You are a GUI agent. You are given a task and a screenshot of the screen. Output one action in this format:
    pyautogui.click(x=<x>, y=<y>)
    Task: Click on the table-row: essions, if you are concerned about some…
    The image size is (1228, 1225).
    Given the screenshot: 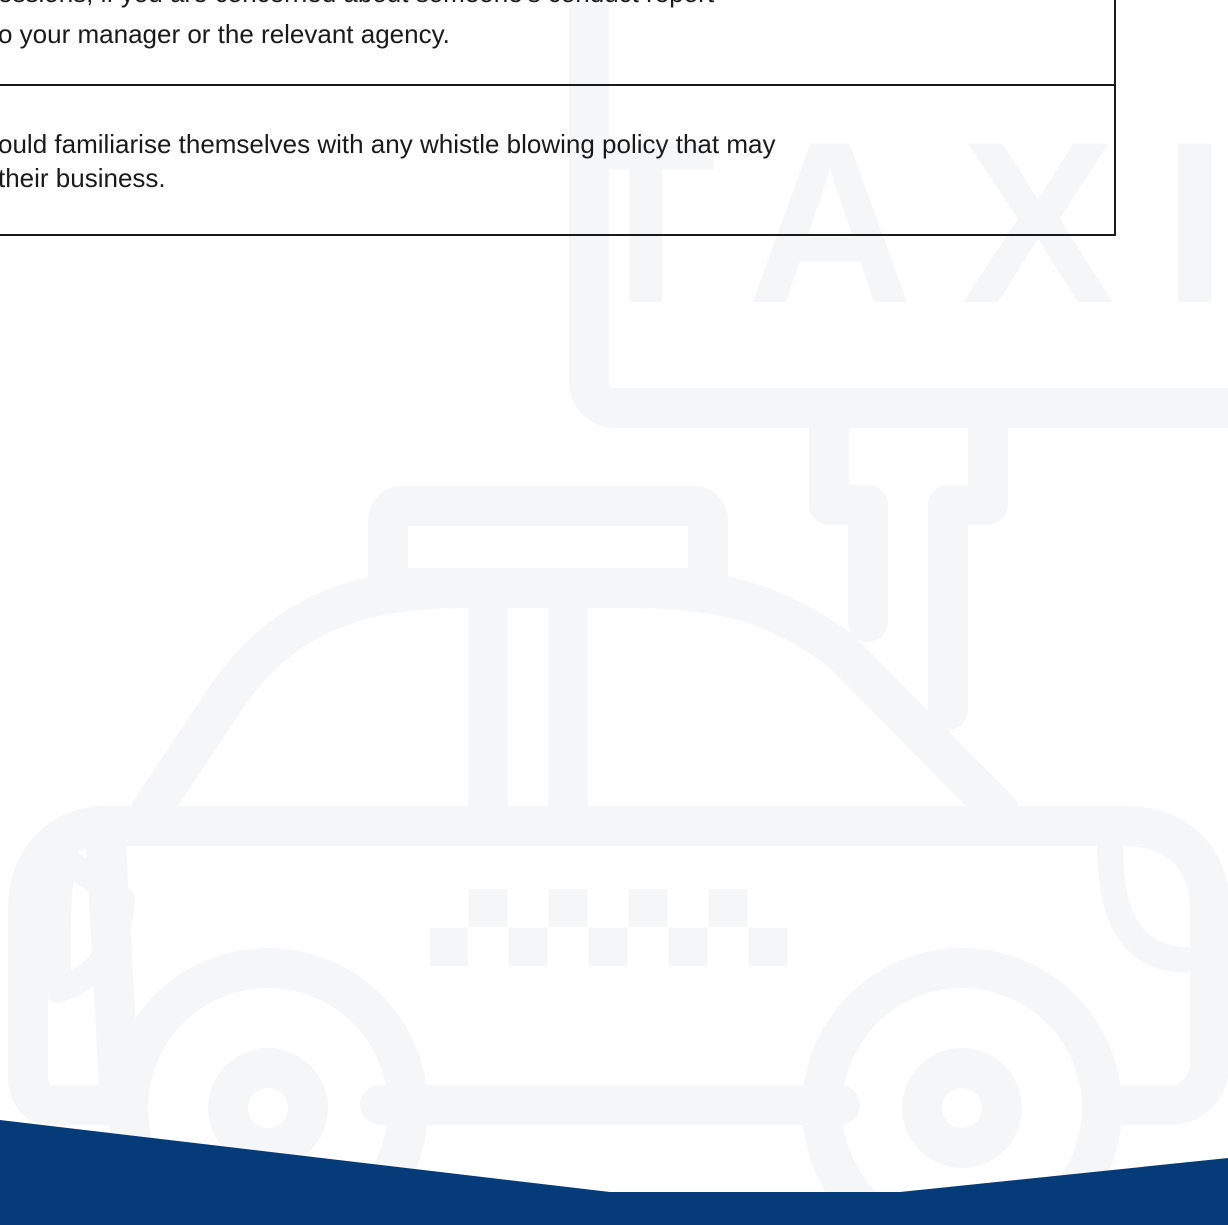 What is the action you would take?
    pyautogui.click(x=557, y=43)
    